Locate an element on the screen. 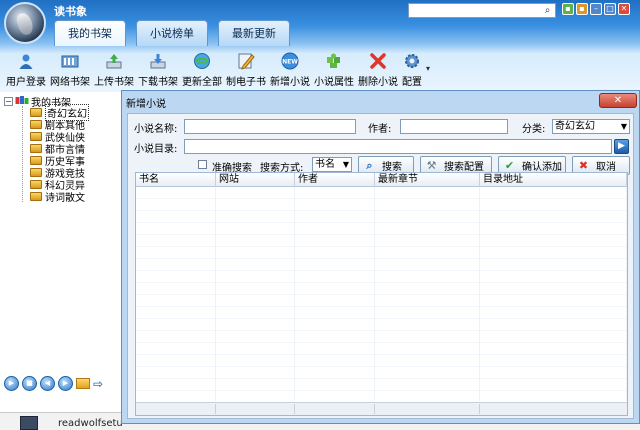  check-icon: ✔ is located at coordinates (509, 165).